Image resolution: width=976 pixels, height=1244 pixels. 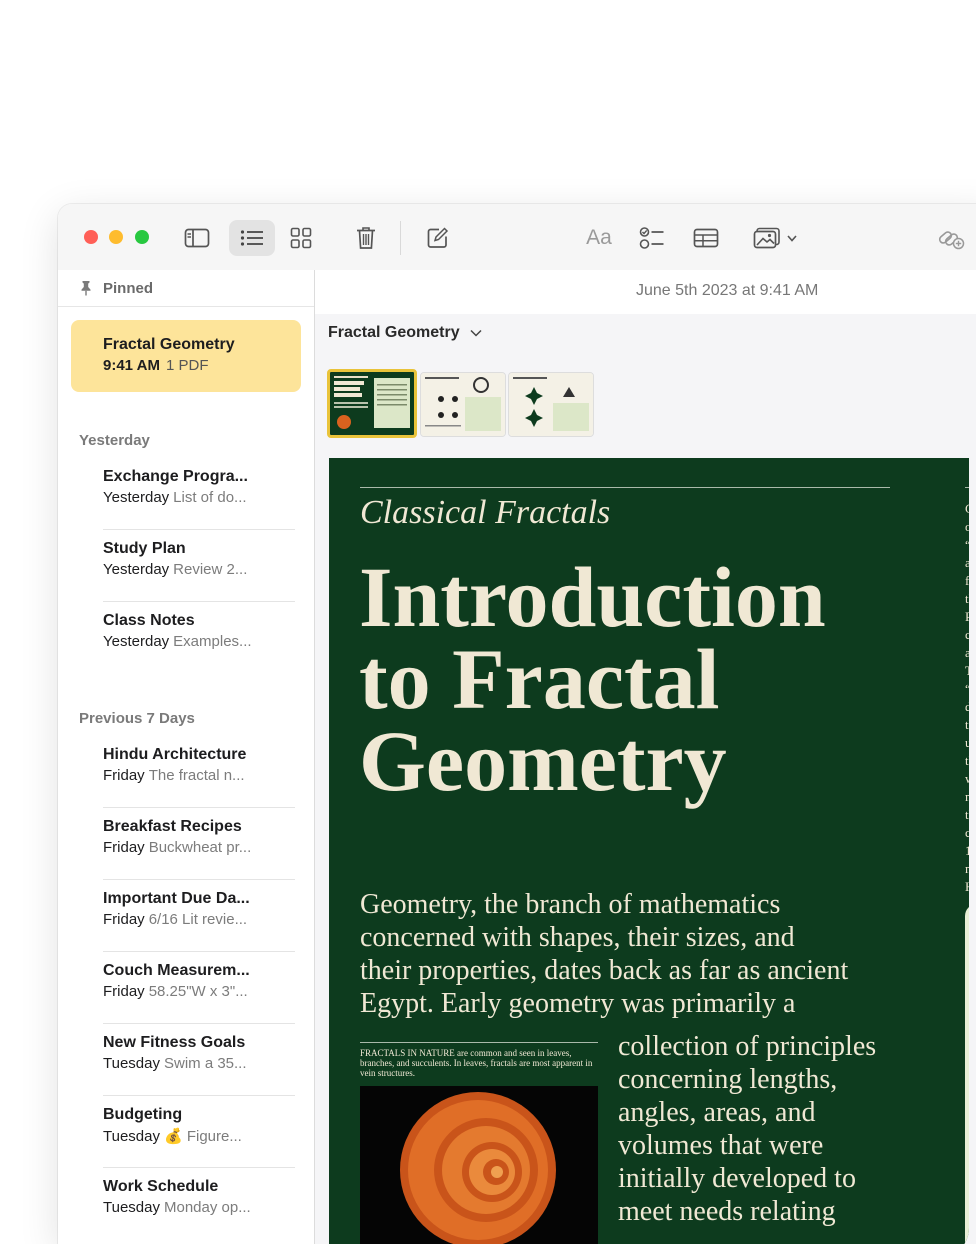 What do you see at coordinates (706, 238) in the screenshot?
I see `table-button` at bounding box center [706, 238].